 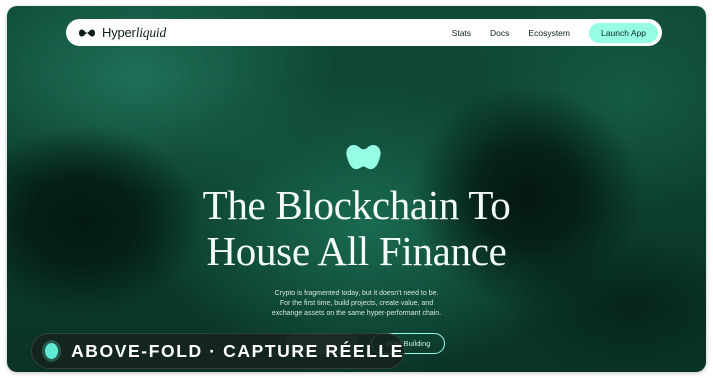 I want to click on nav-link-docs: Docs, so click(x=499, y=33).